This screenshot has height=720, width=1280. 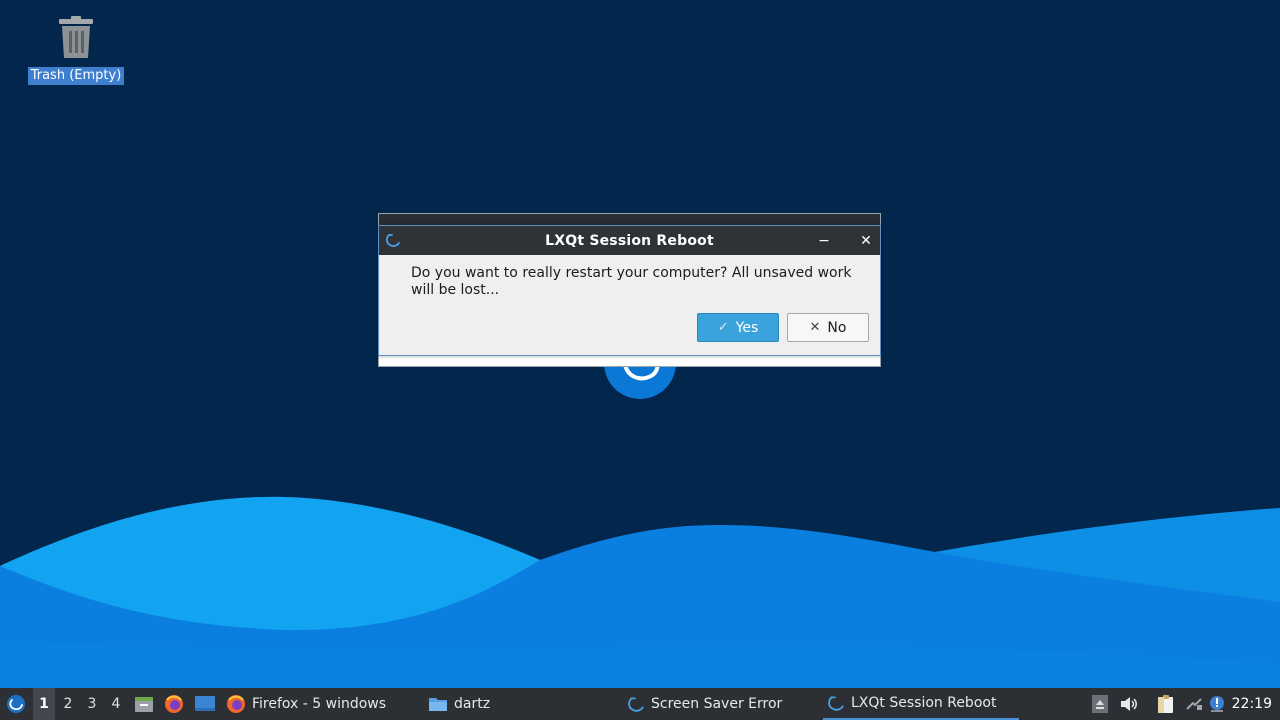 I want to click on clipboard-icon, so click(x=1165, y=704).